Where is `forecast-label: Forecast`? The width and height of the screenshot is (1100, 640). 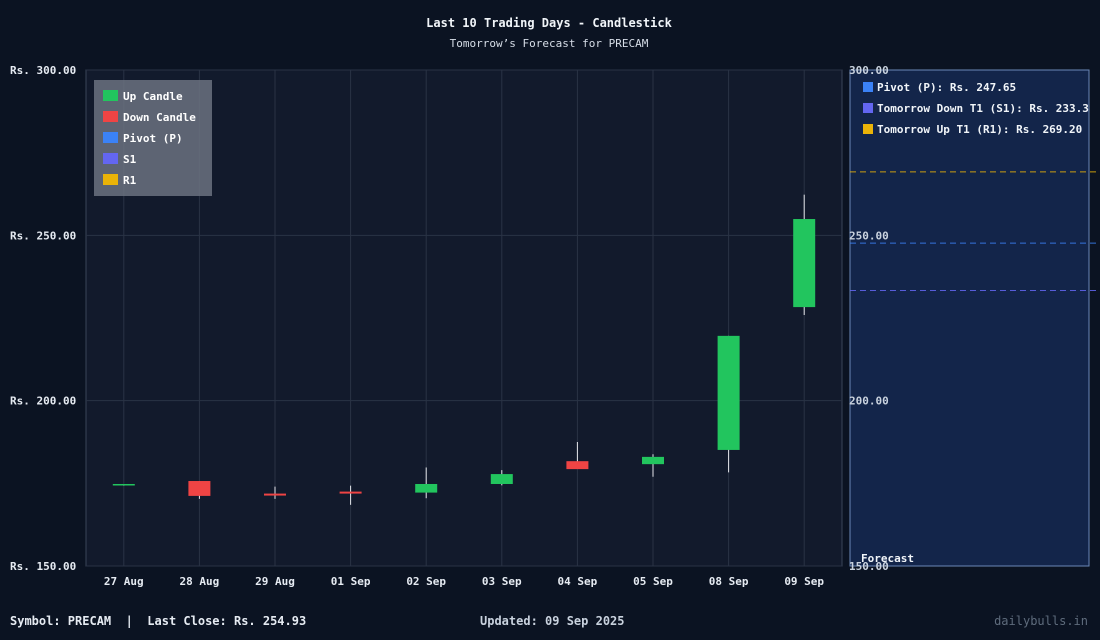
forecast-label: Forecast is located at coordinates (887, 558).